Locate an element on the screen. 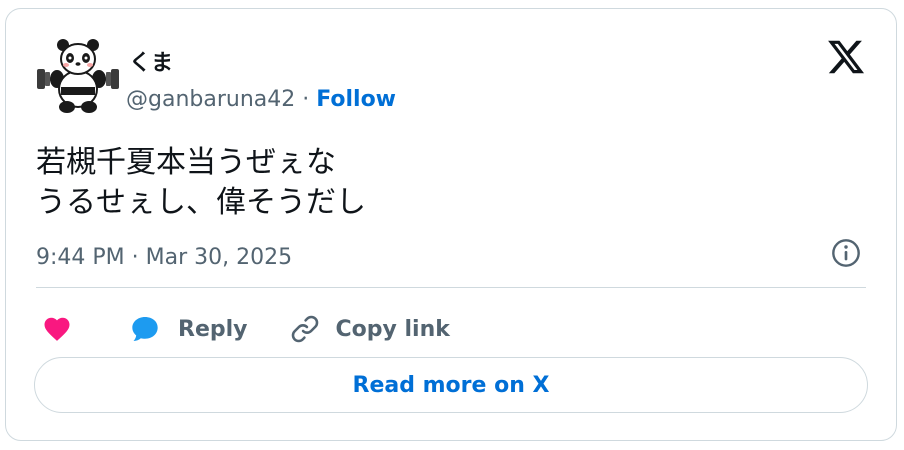  copy-link-button: Copy link is located at coordinates (369, 329).